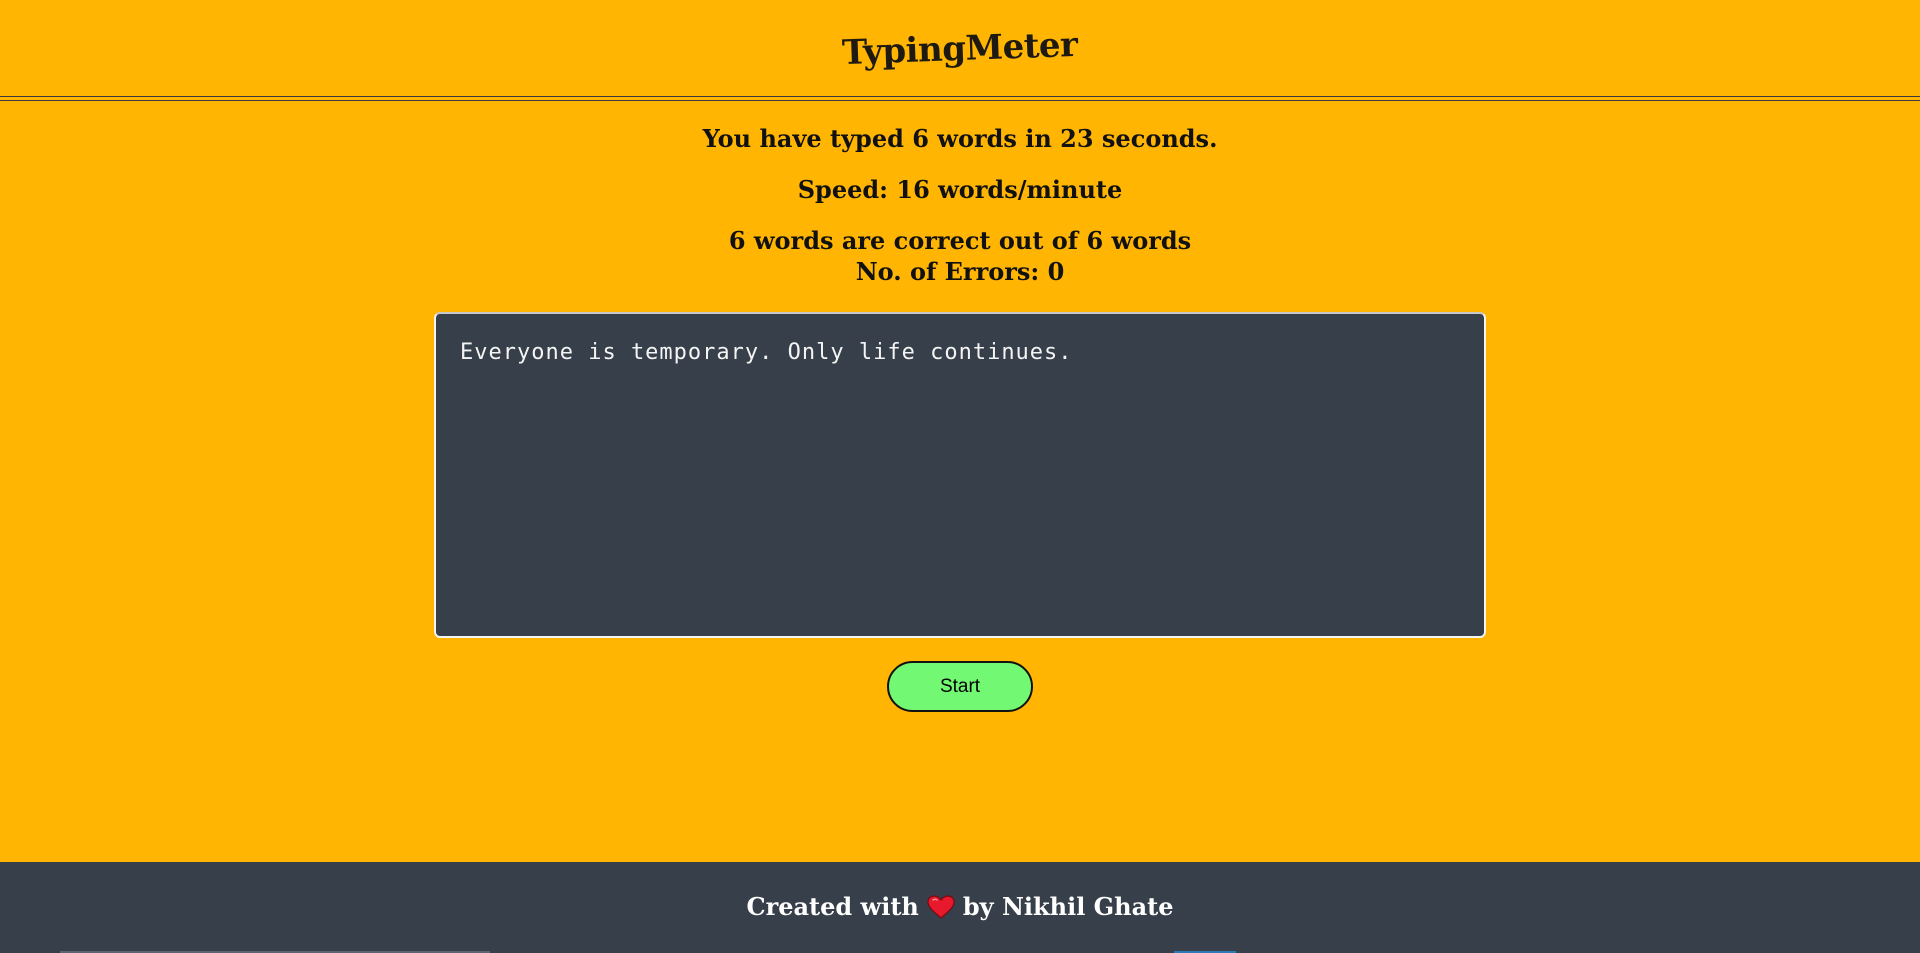 The width and height of the screenshot is (1920, 953). I want to click on speed-text: Speed: 16 words/minute, so click(960, 189).